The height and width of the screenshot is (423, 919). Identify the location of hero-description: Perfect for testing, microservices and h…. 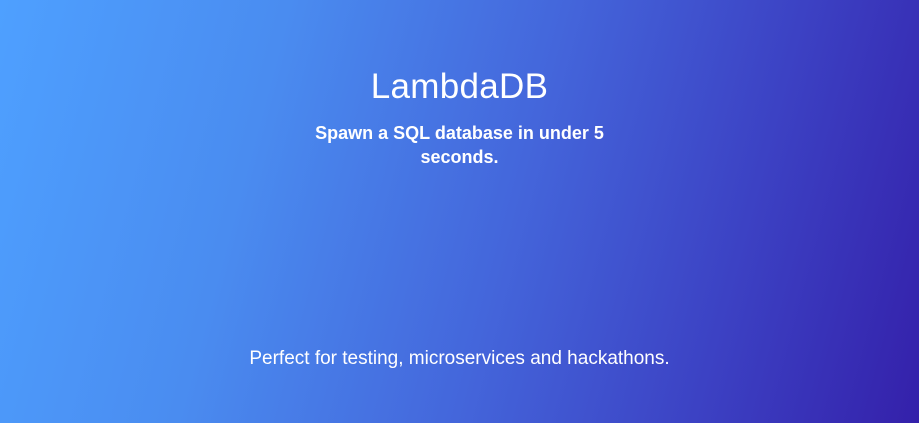
(459, 358).